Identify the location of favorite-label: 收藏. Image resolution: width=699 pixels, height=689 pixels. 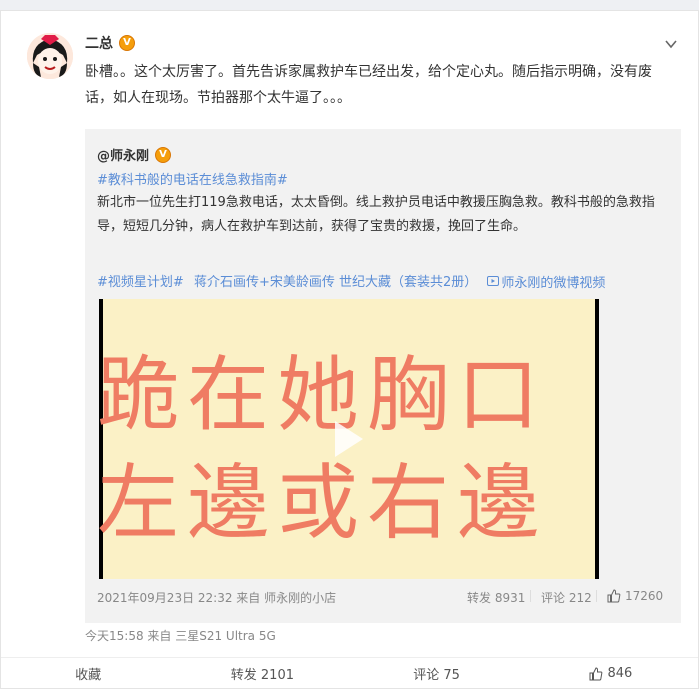
(88, 675).